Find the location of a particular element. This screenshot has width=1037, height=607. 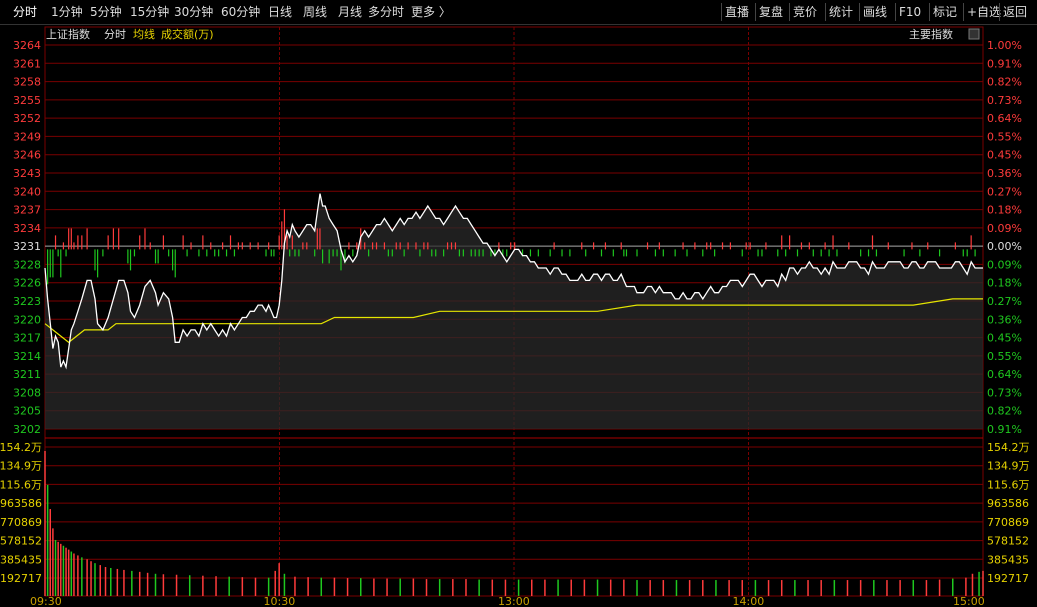

price-tick-label: 3208 is located at coordinates (27, 392).